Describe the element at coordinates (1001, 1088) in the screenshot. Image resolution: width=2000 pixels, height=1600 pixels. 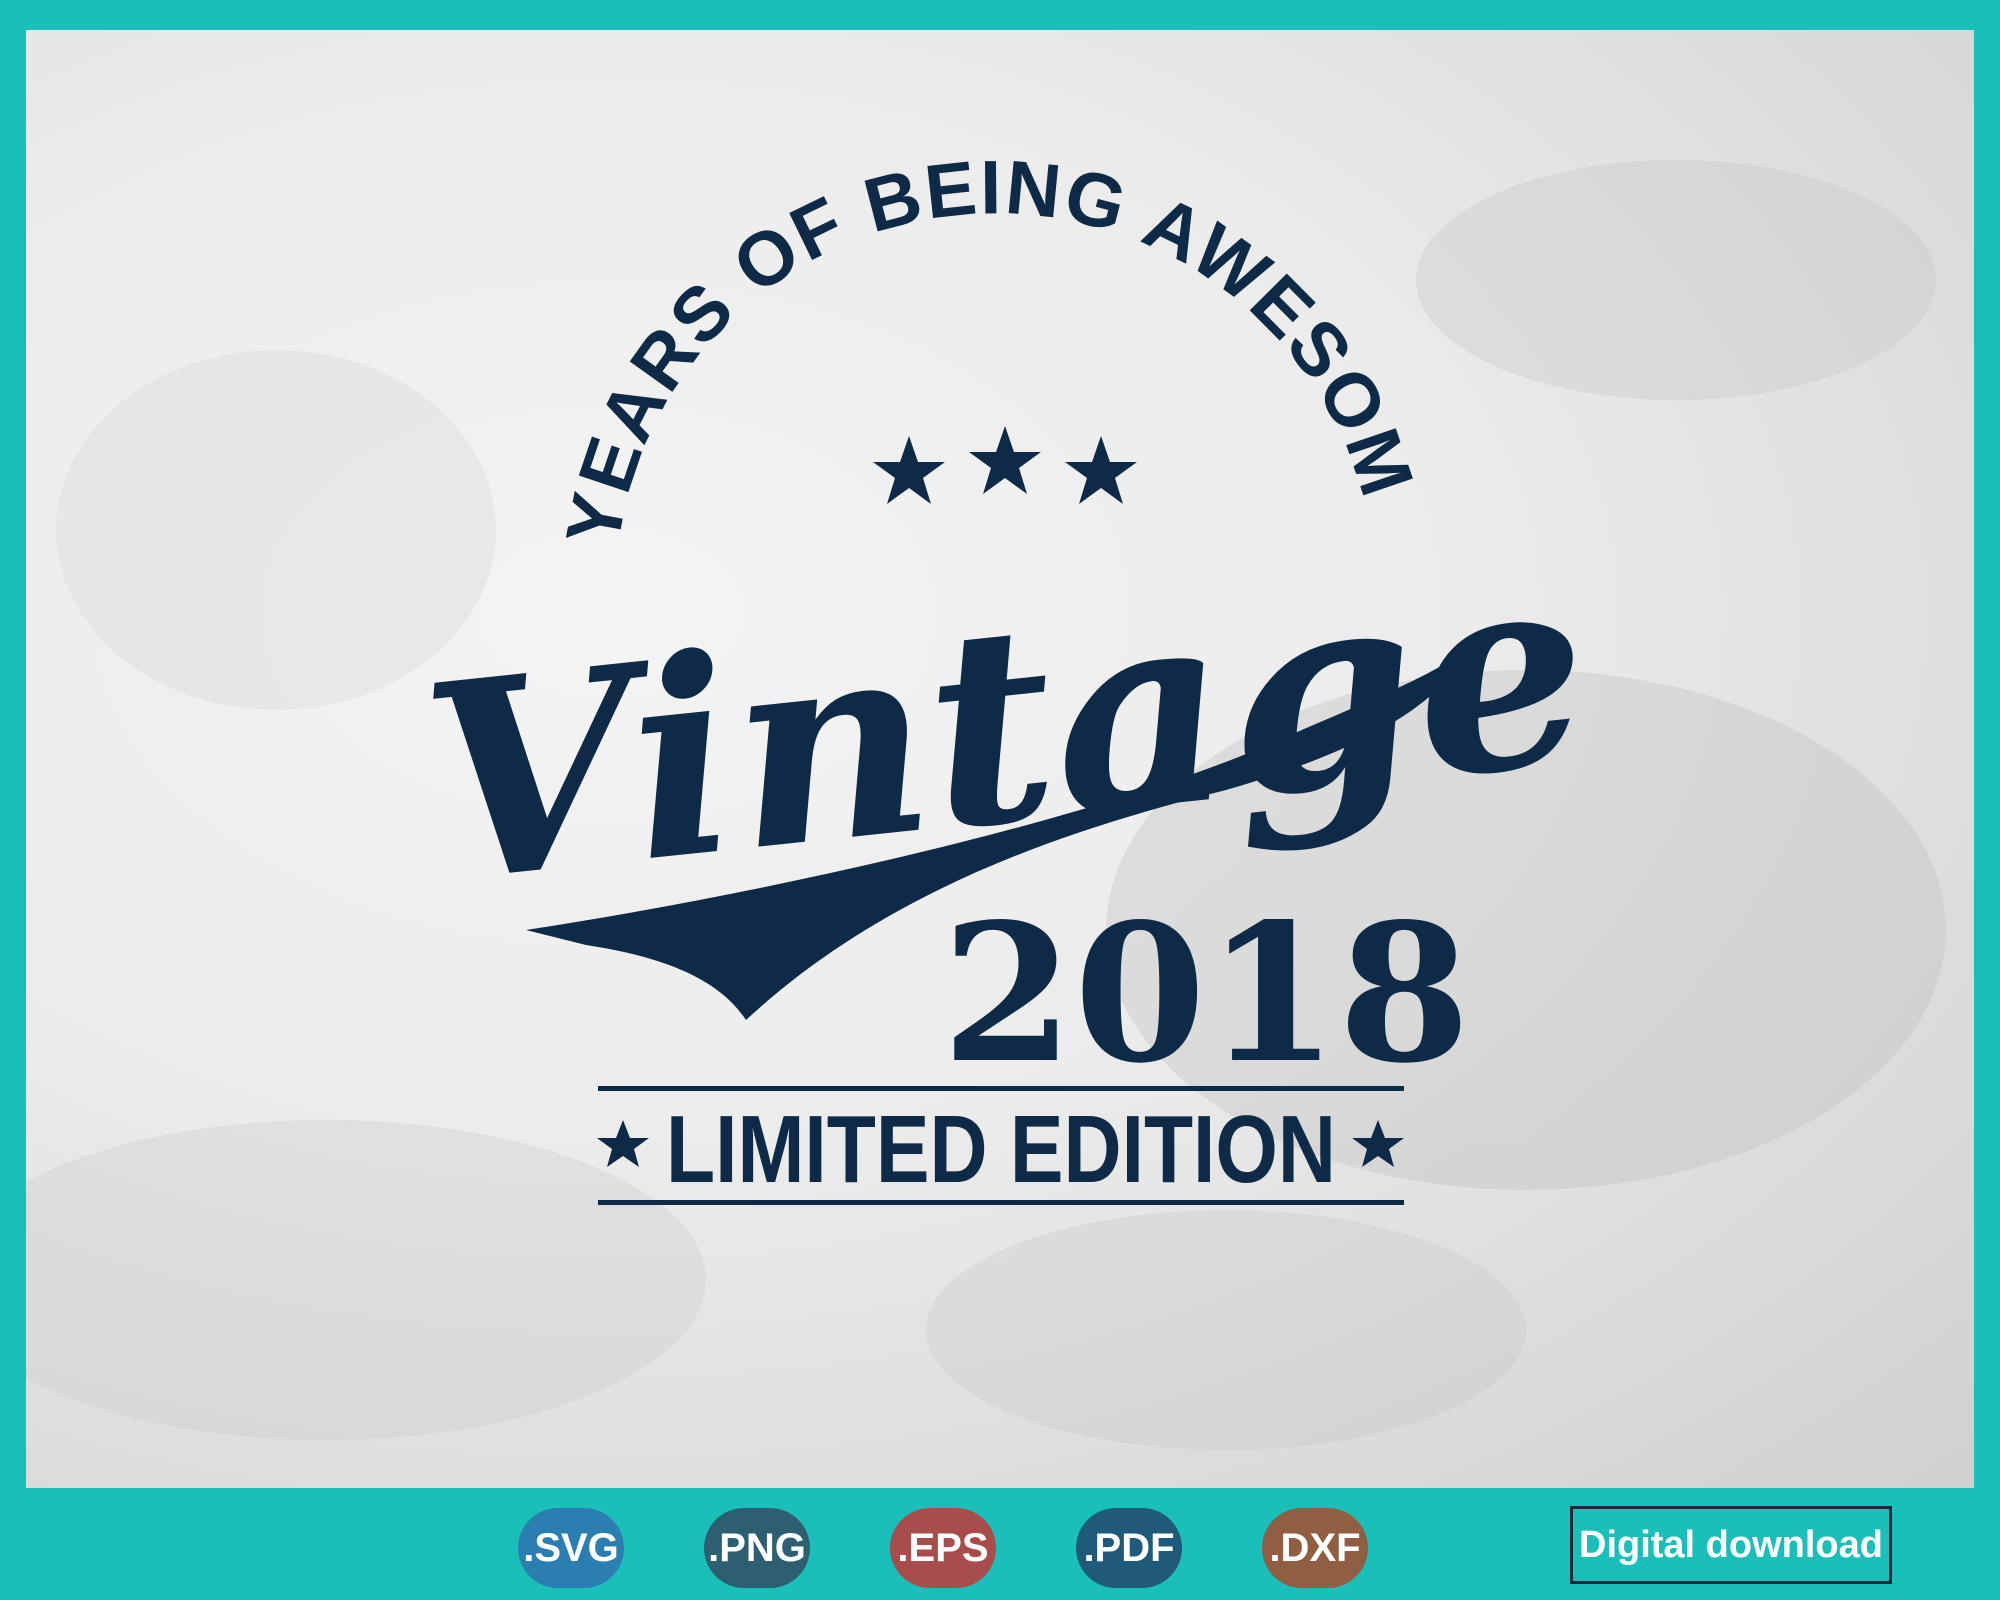
I see `banner-top-line` at that location.